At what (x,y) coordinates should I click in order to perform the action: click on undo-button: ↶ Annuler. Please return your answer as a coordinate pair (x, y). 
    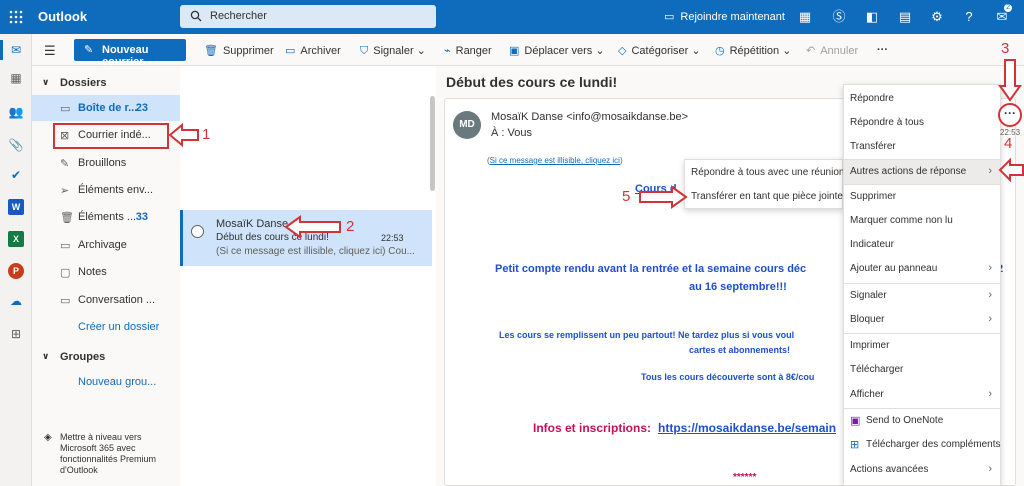
    Looking at the image, I should click on (832, 50).